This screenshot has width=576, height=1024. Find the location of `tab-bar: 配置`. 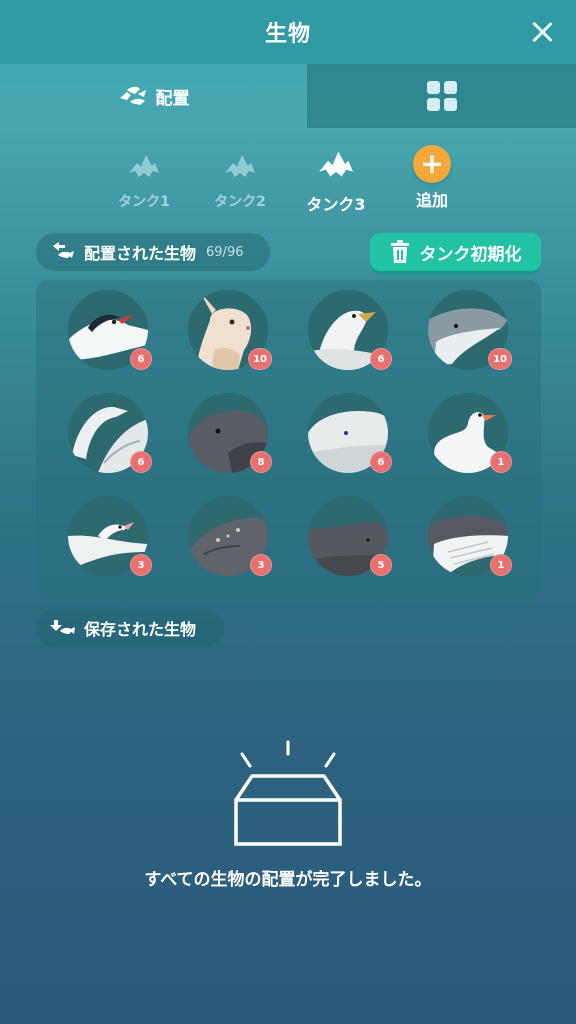

tab-bar: 配置 is located at coordinates (288, 96).